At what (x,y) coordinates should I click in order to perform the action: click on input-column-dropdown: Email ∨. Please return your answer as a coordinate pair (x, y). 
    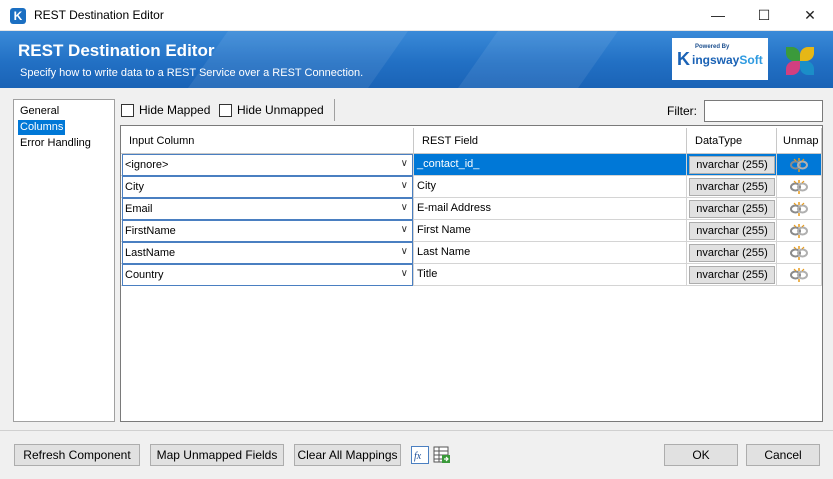
    Looking at the image, I should click on (267, 209).